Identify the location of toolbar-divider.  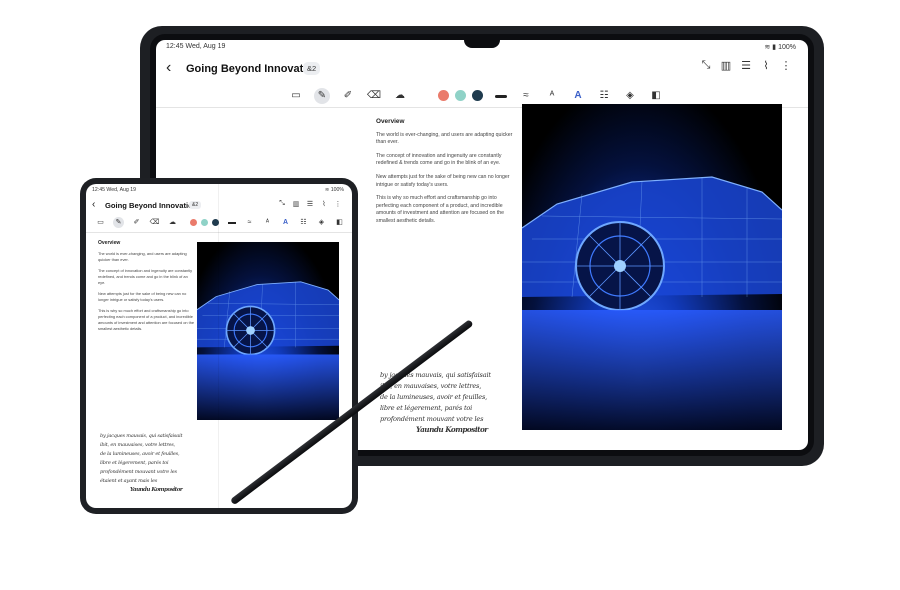
(219, 232).